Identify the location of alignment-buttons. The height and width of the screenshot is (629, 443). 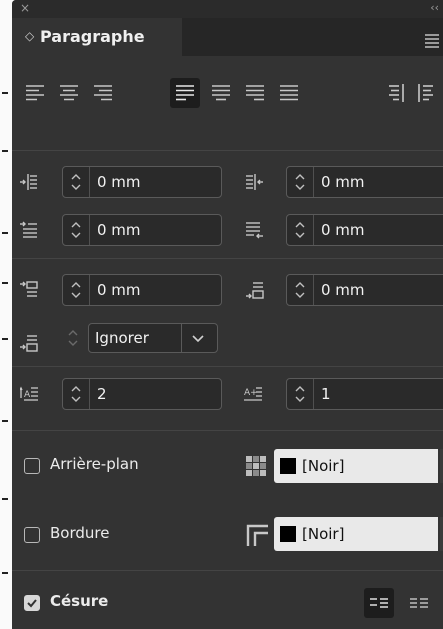
(227, 93).